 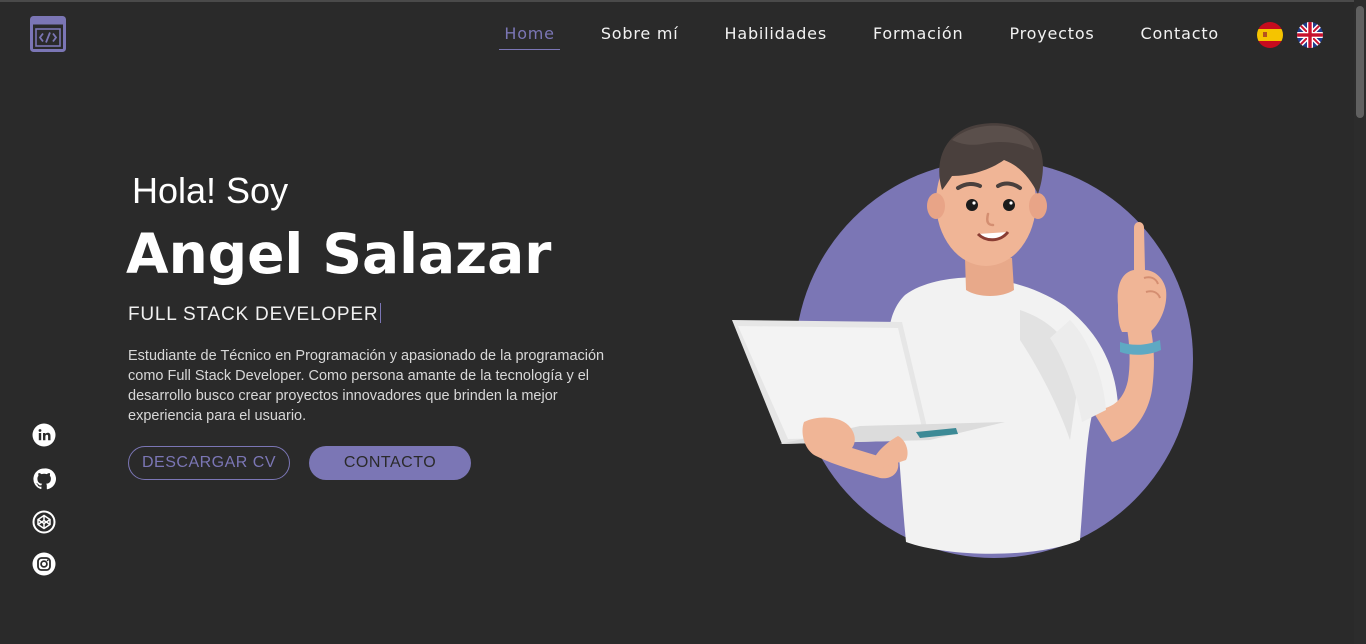 What do you see at coordinates (44, 435) in the screenshot?
I see `linkedin-icon` at bounding box center [44, 435].